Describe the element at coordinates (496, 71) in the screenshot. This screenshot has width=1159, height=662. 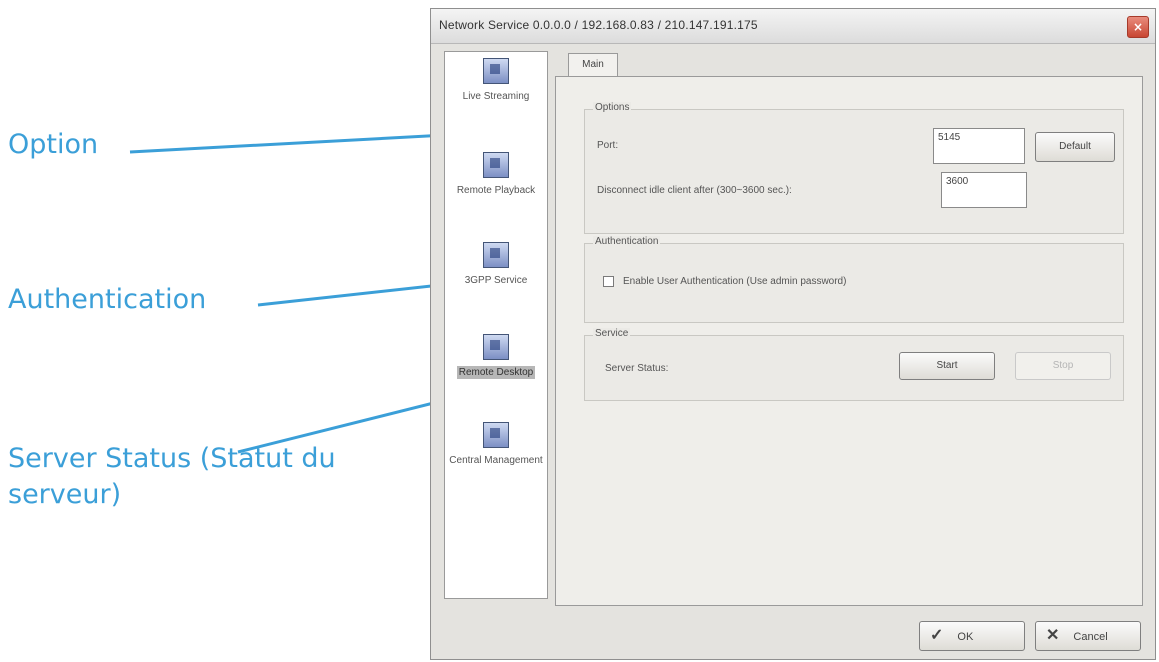
I see `live-streaming-icon` at that location.